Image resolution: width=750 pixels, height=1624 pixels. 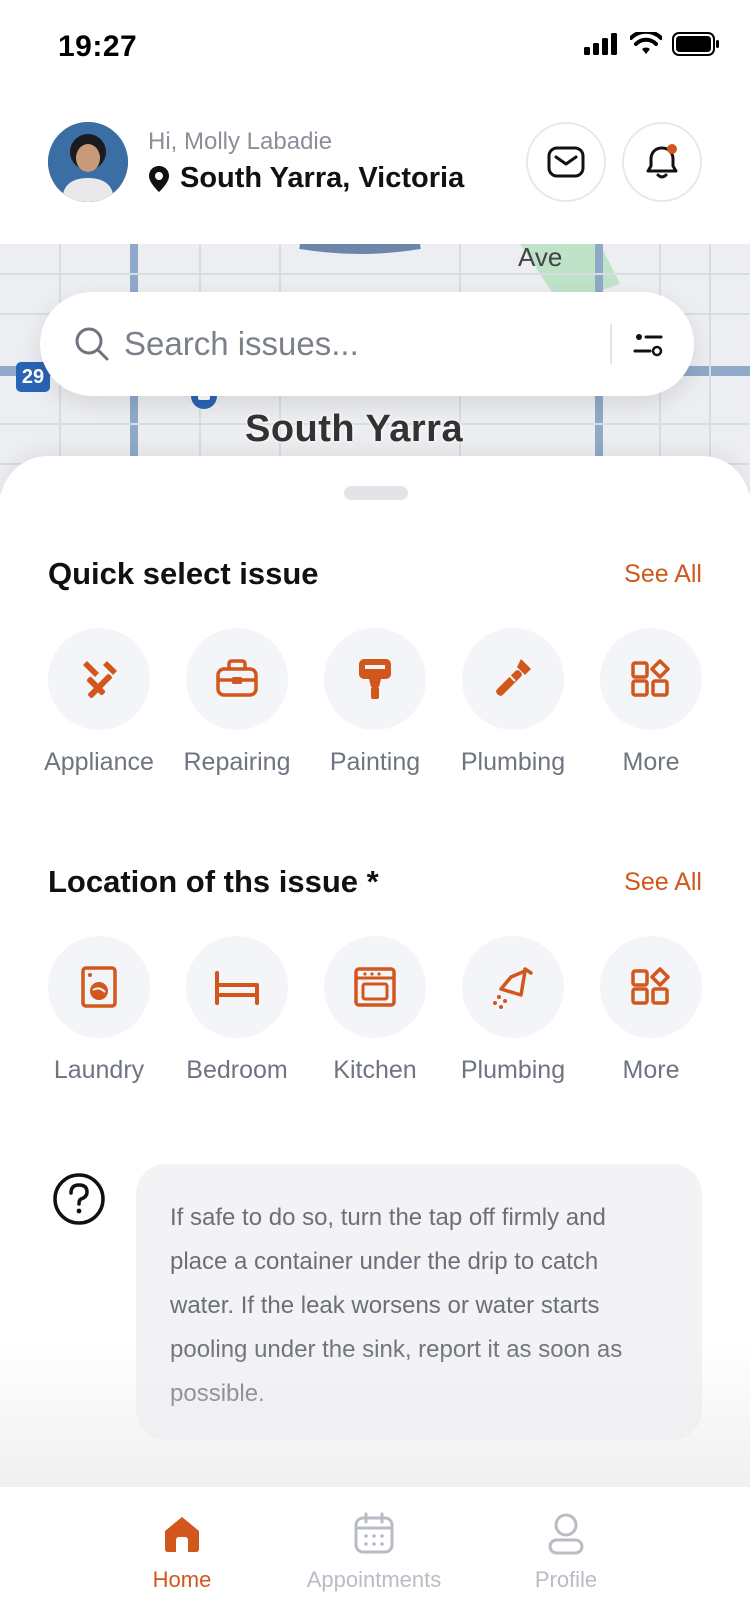 I want to click on quick-chip-more: More, so click(x=651, y=702).